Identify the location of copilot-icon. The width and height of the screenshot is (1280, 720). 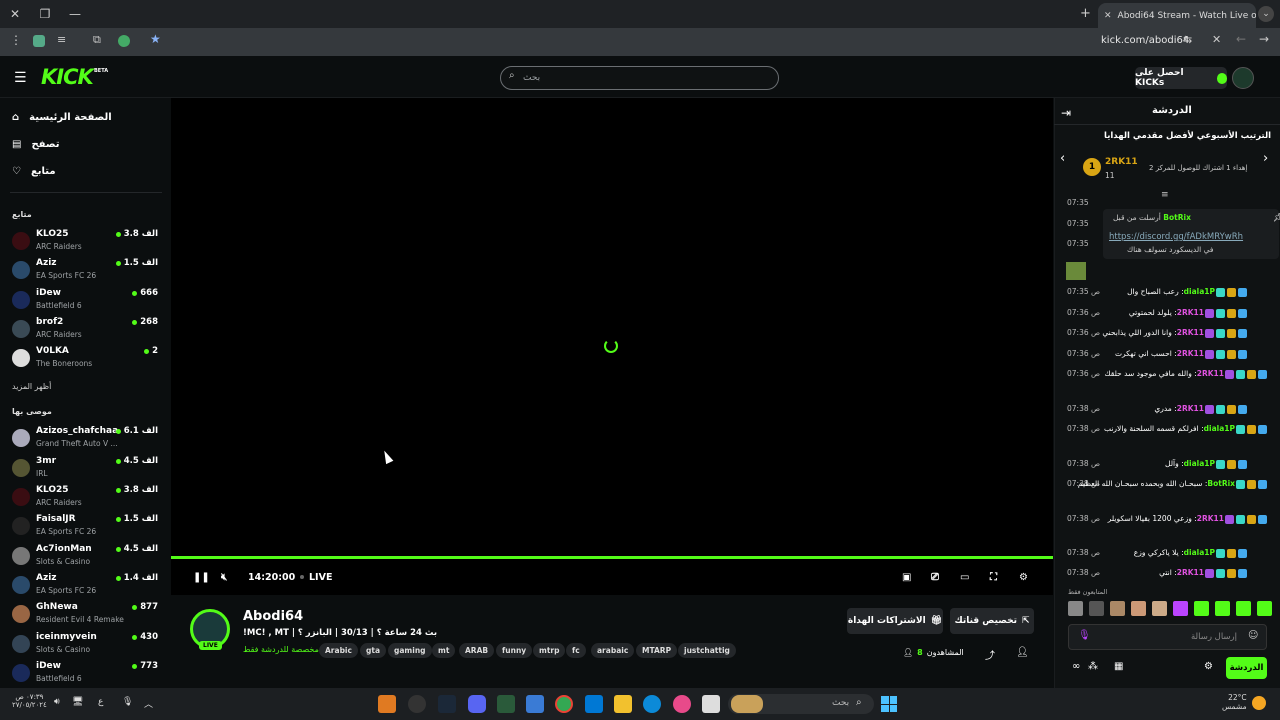
(682, 704).